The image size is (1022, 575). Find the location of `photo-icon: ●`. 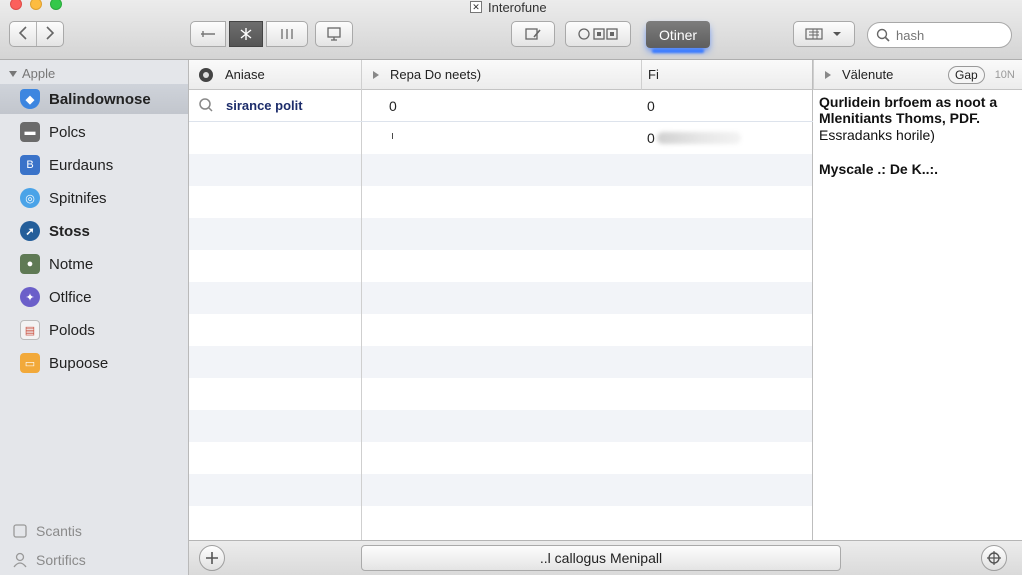

photo-icon: ● is located at coordinates (30, 264).